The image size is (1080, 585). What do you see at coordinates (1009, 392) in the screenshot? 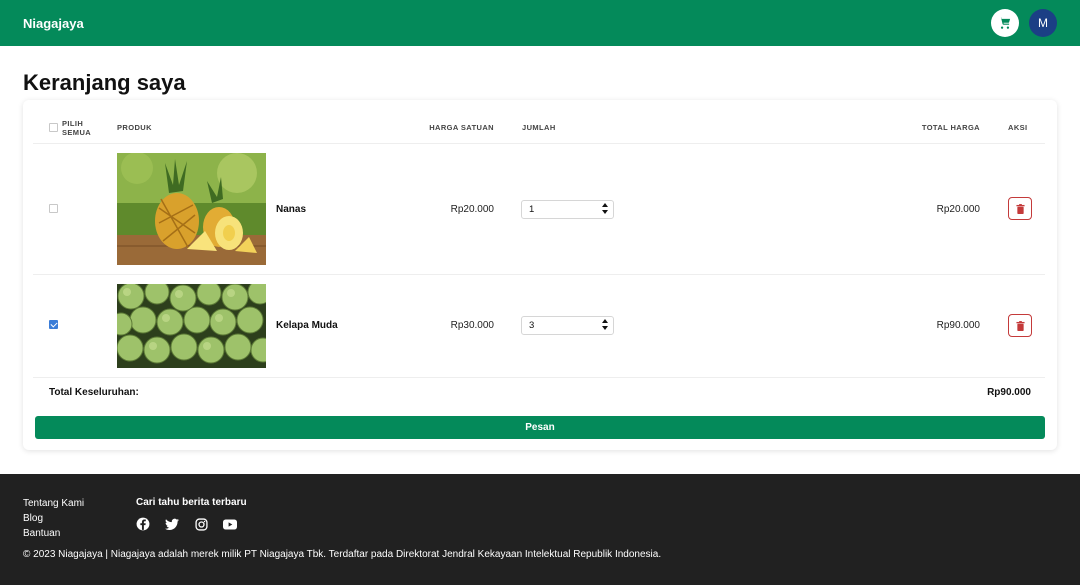
I see `grand-total-value: Rp90.000` at bounding box center [1009, 392].